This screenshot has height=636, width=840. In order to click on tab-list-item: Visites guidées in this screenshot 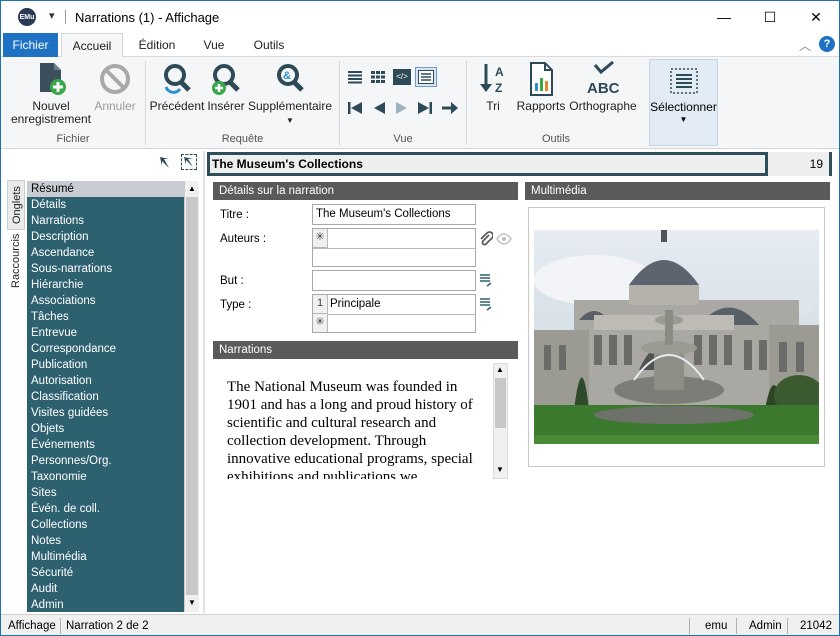, I will do `click(105, 413)`.